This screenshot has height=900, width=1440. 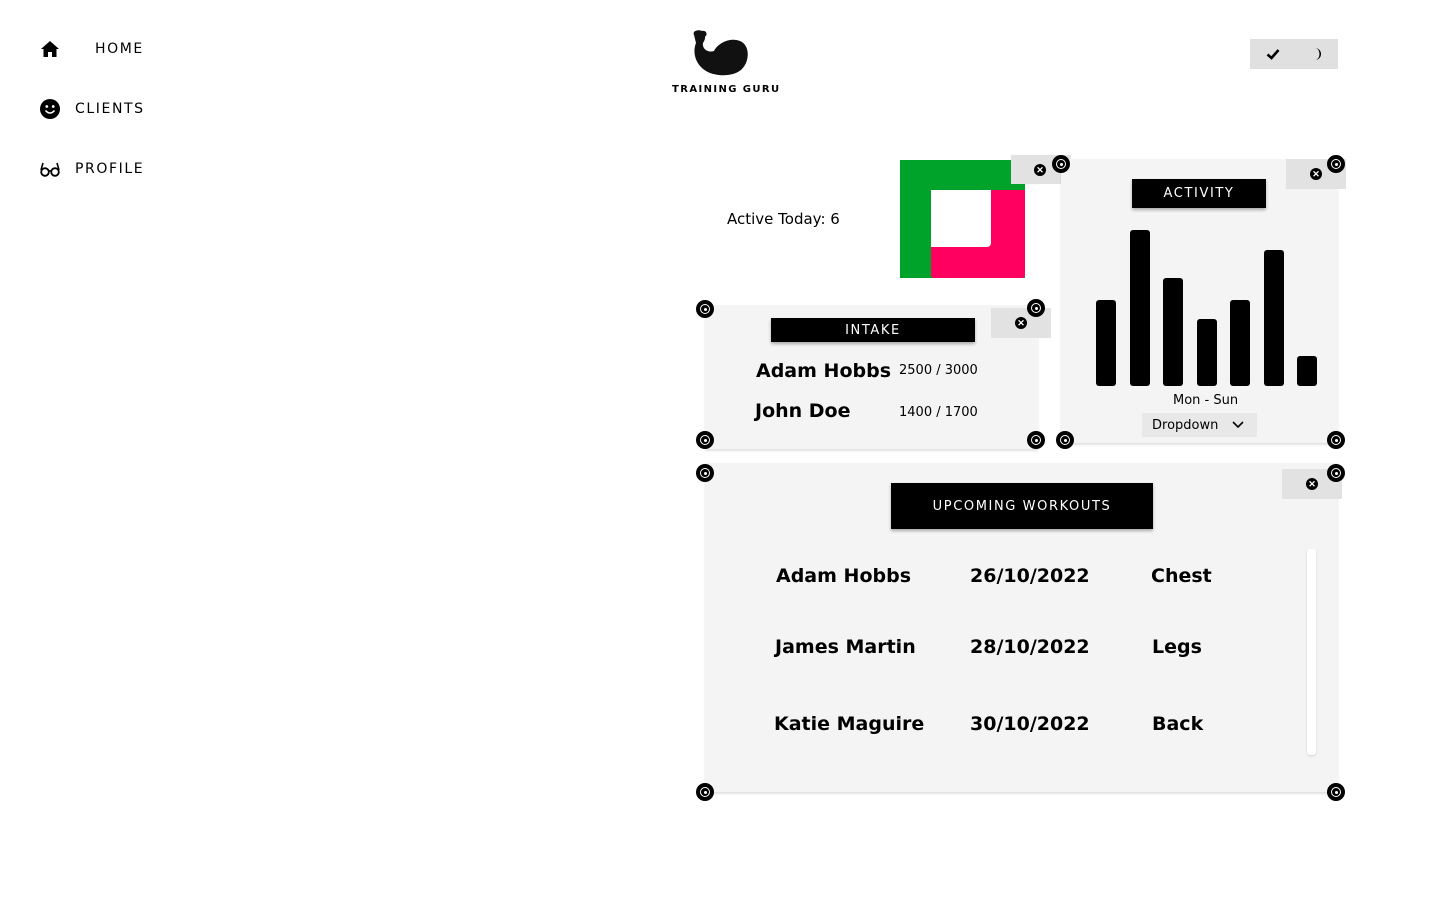 I want to click on moon-icon, so click(x=1317, y=54).